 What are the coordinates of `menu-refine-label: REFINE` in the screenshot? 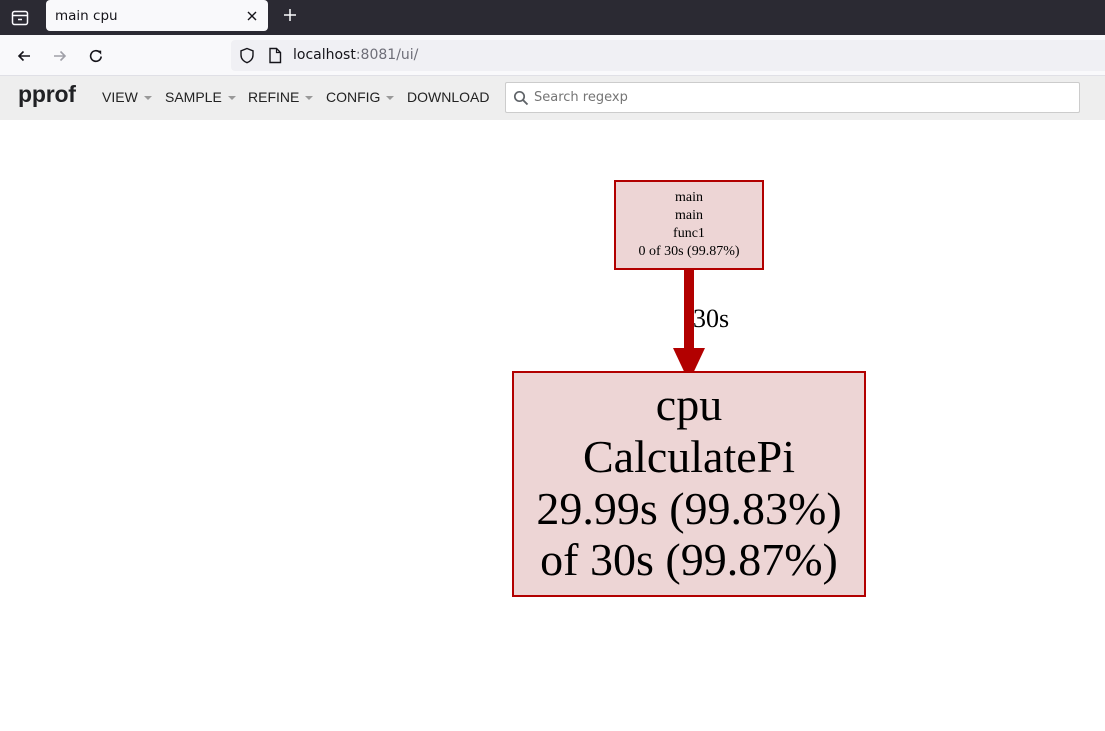 It's located at (274, 97).